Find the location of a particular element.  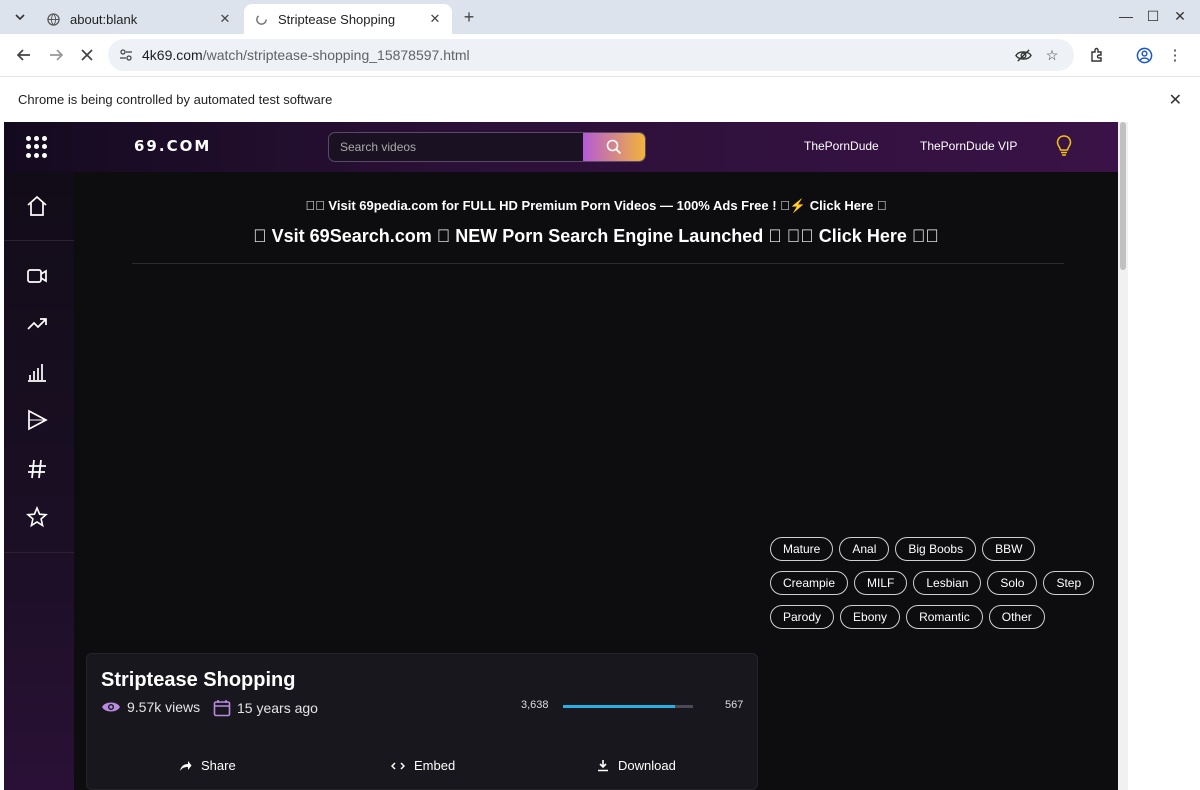

chart-bars-icon is located at coordinates (37, 372).